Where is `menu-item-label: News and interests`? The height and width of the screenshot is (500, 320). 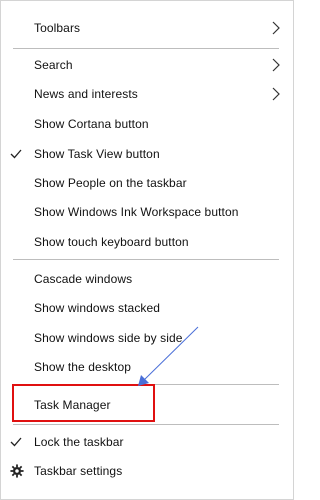
menu-item-label: News and interests is located at coordinates (86, 93).